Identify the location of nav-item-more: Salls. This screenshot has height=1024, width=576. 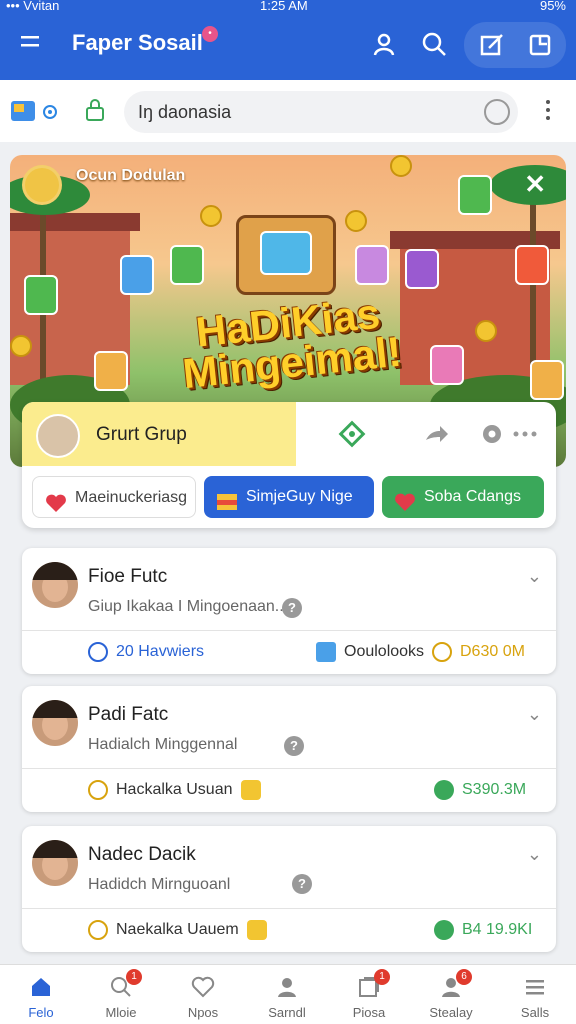
(535, 994).